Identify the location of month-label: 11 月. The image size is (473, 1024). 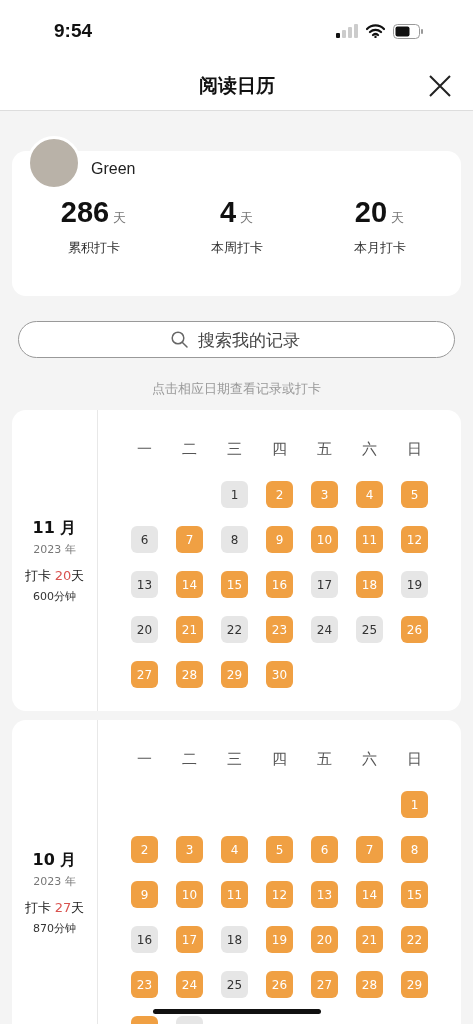
(54, 528).